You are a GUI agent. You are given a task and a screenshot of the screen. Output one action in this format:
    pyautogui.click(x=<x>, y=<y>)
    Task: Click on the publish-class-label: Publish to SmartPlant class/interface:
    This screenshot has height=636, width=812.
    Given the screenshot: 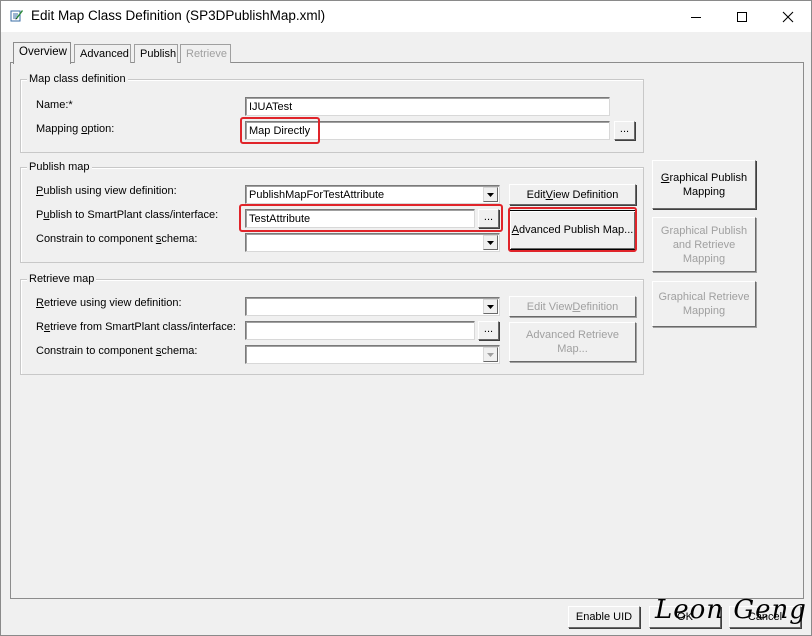 What is the action you would take?
    pyautogui.click(x=127, y=215)
    